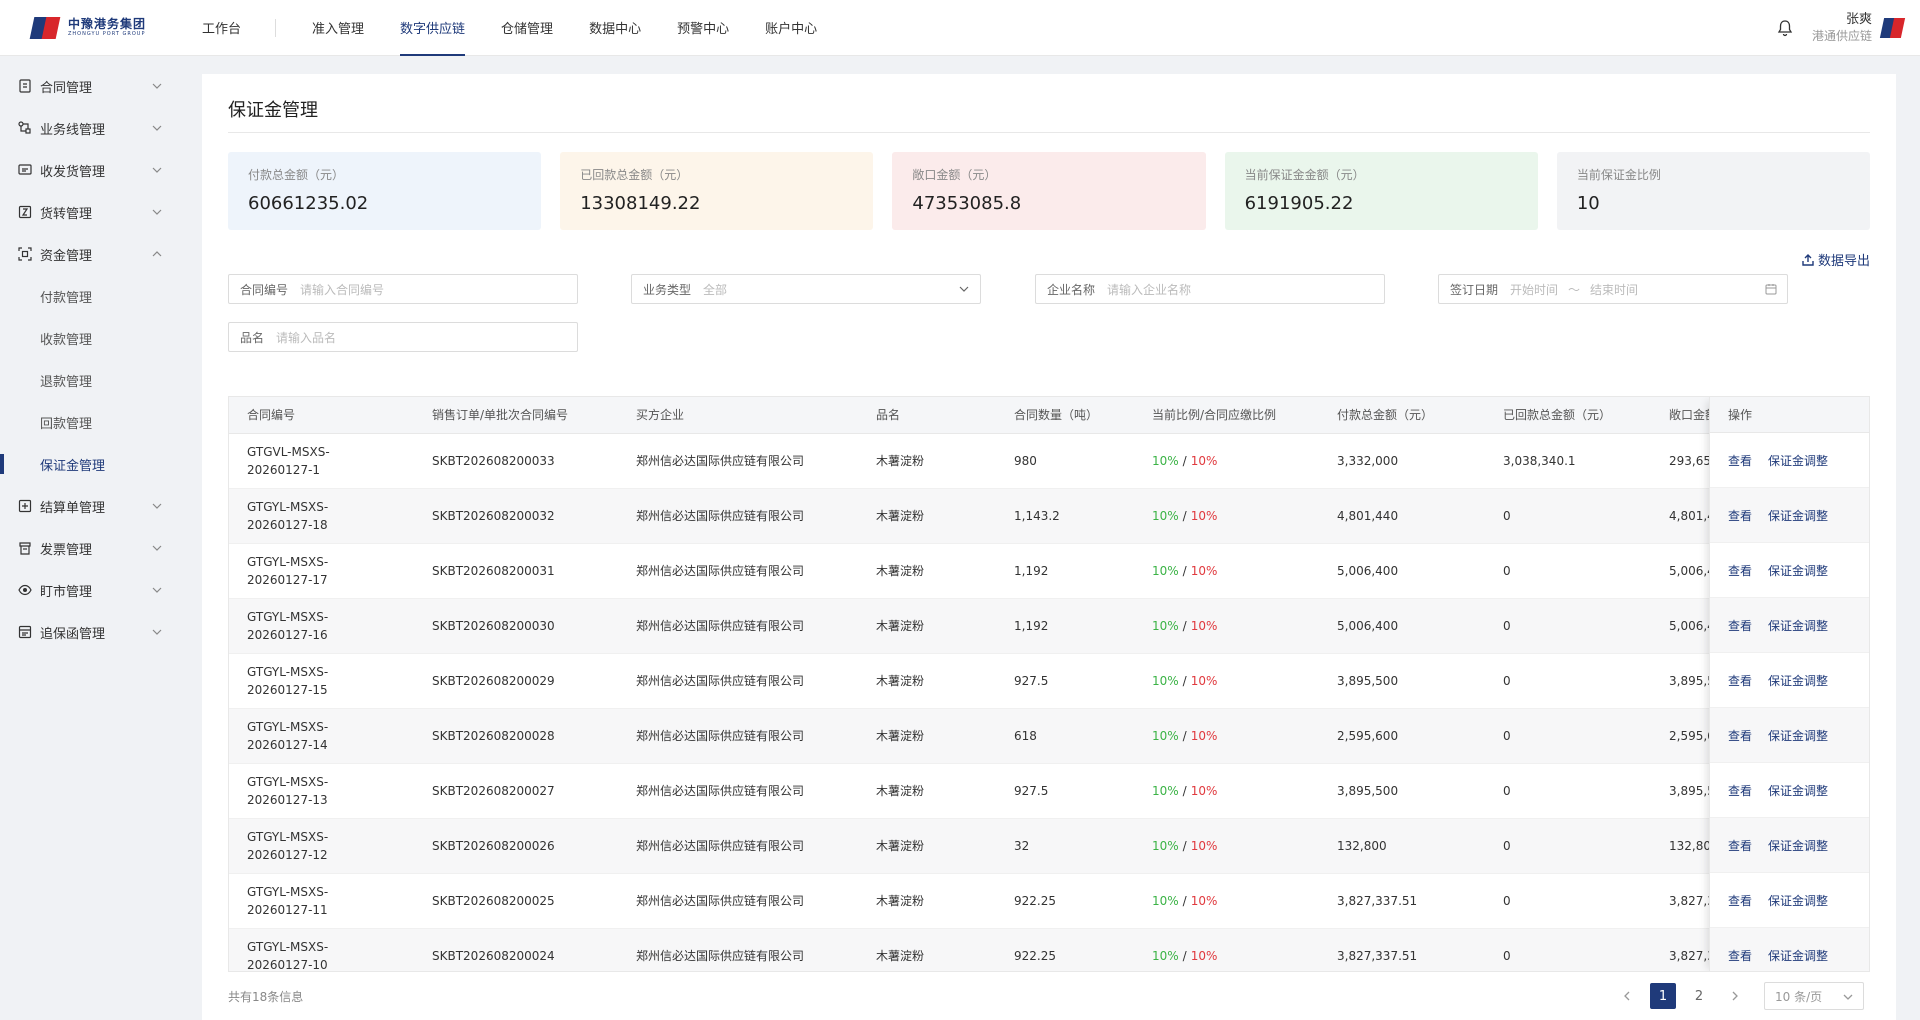  Describe the element at coordinates (264, 289) in the screenshot. I see `field-label: 合同编号` at that location.